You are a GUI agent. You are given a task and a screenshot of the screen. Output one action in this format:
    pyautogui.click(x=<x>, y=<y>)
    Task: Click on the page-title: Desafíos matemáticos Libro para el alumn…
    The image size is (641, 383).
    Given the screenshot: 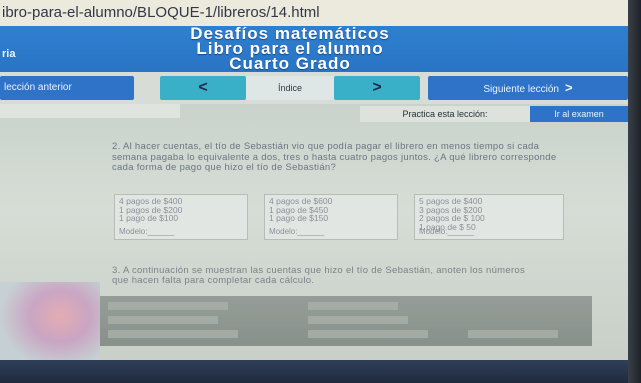 What is the action you would take?
    pyautogui.click(x=290, y=49)
    